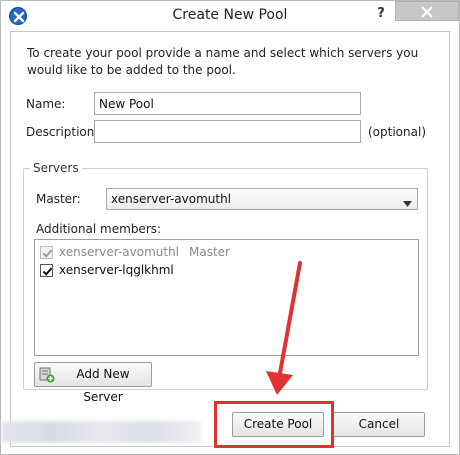 This screenshot has height=455, width=460. What do you see at coordinates (284, 328) in the screenshot?
I see `annotation-arrow` at bounding box center [284, 328].